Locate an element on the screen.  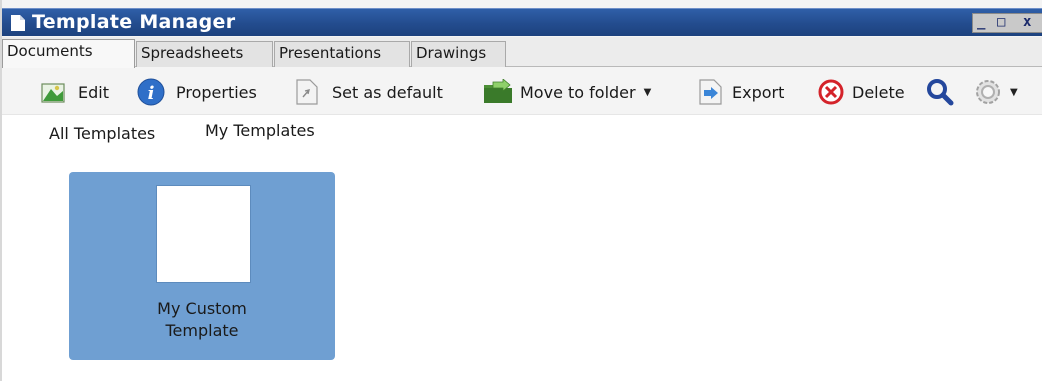
export-button: Export is located at coordinates (740, 92).